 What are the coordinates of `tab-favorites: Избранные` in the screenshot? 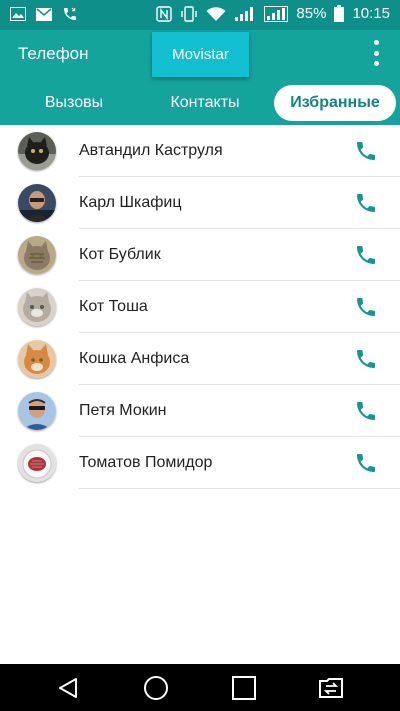 It's located at (335, 103).